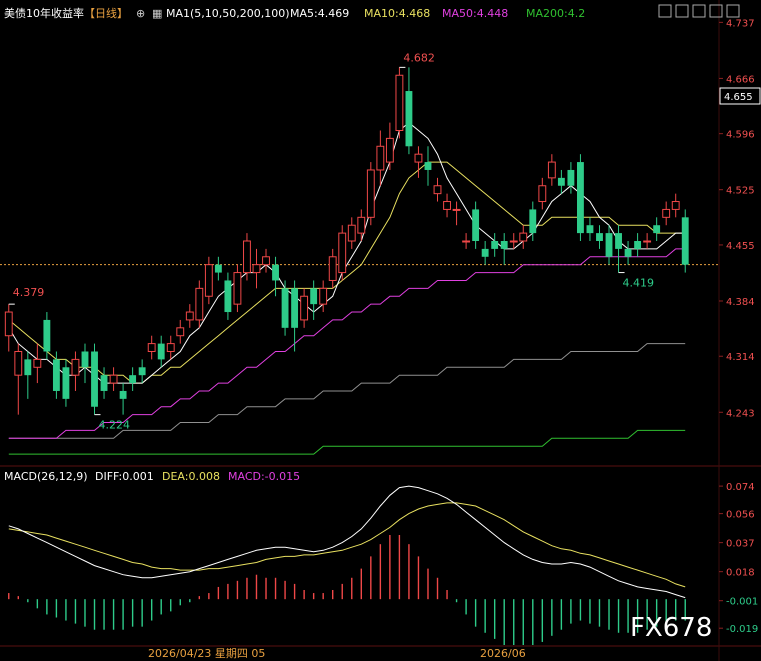  Describe the element at coordinates (740, 357) in the screenshot. I see `price-tick-label: 4.314` at that location.